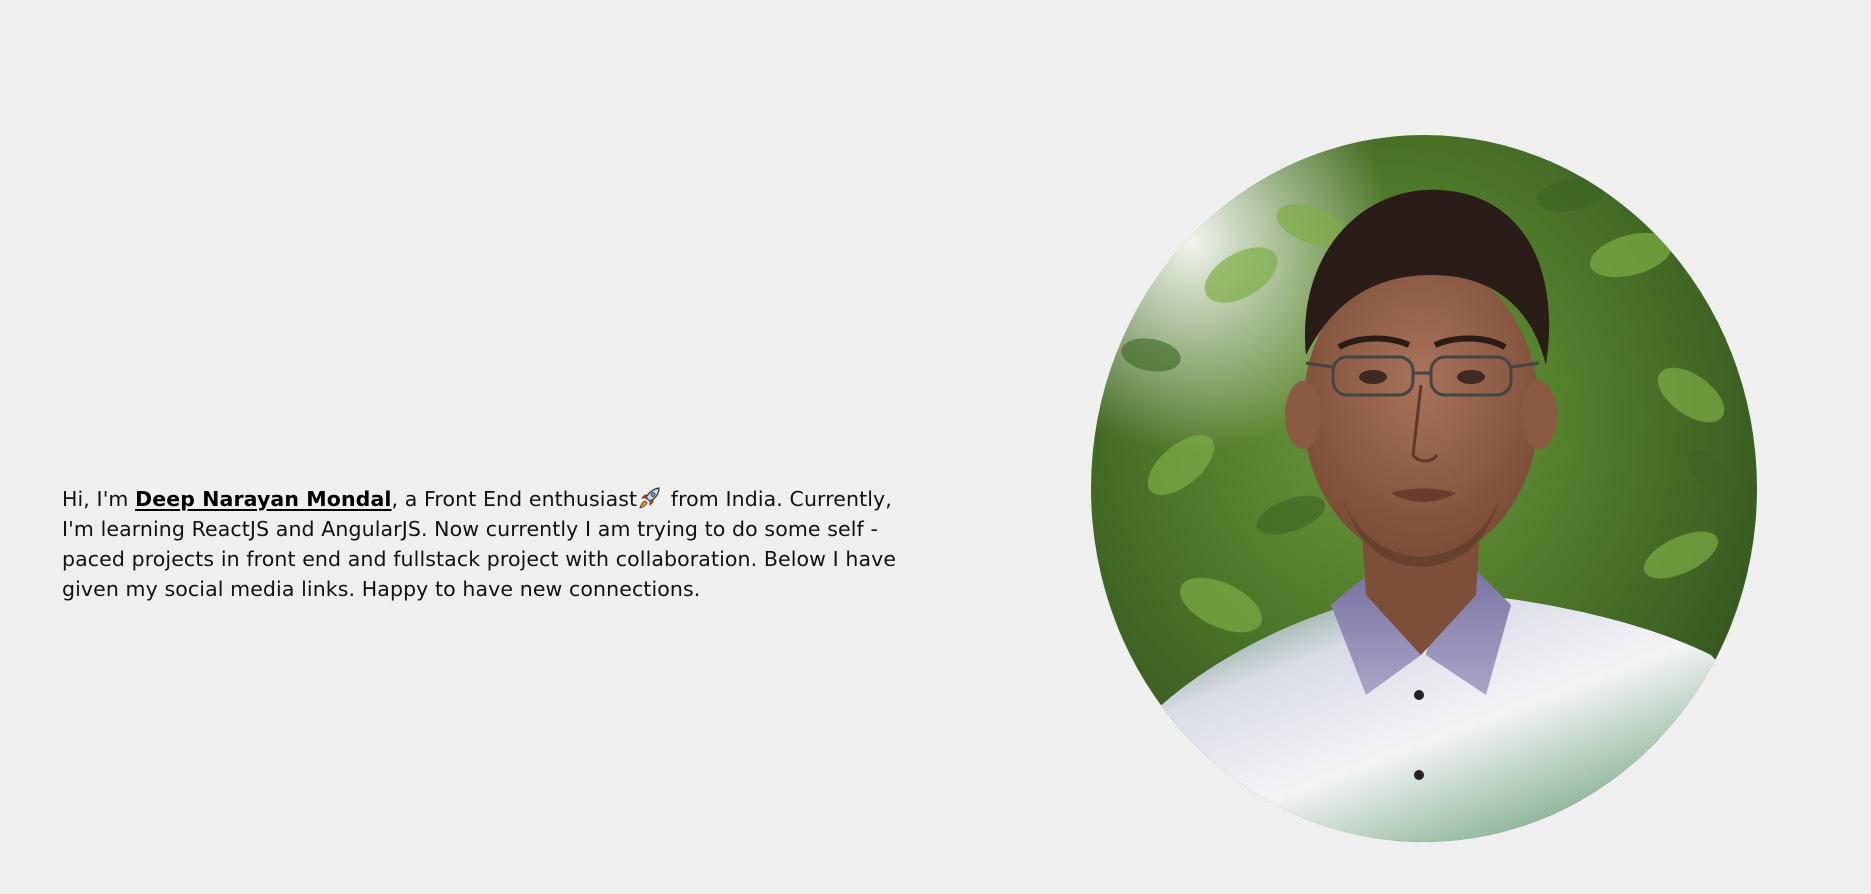  What do you see at coordinates (263, 499) in the screenshot?
I see `profile-name-link: Deep Narayan Mondal` at bounding box center [263, 499].